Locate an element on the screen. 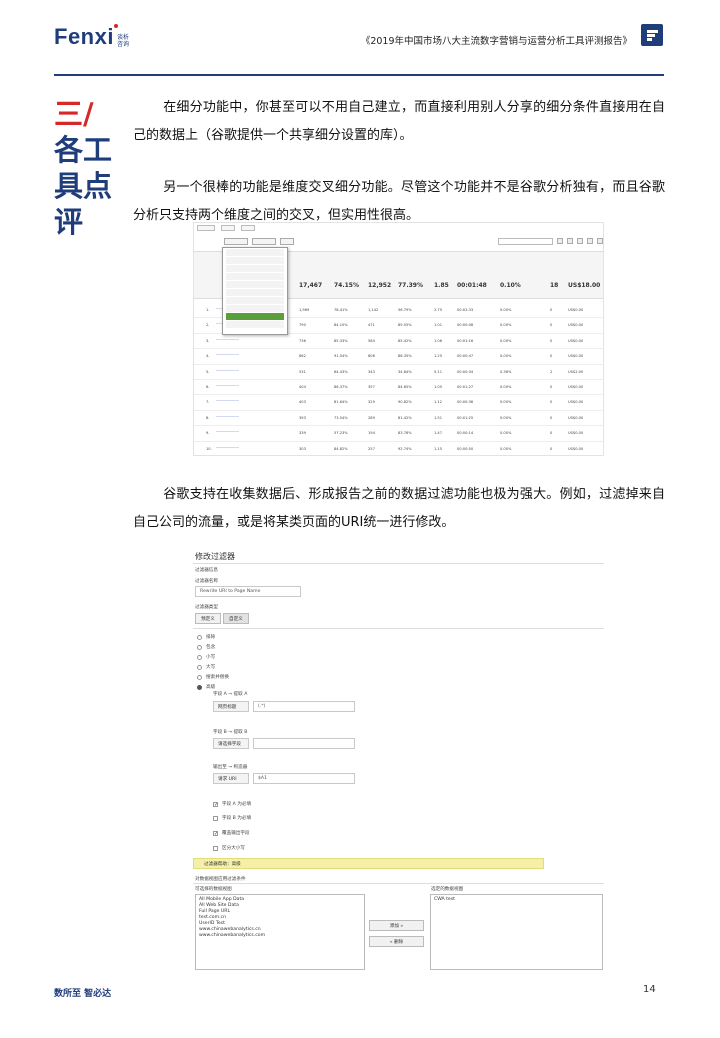  remove-view-button: « 删除 is located at coordinates (396, 941).